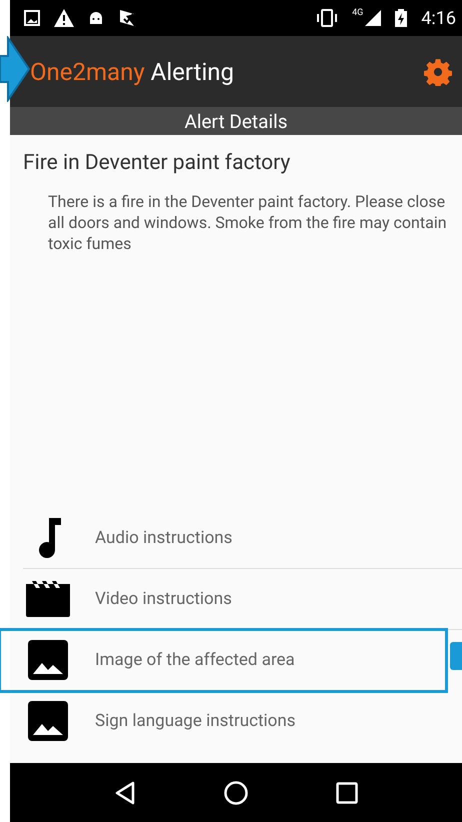 This screenshot has height=822, width=462. I want to click on alert-title: Fire in Deventer paint factory, so click(157, 163).